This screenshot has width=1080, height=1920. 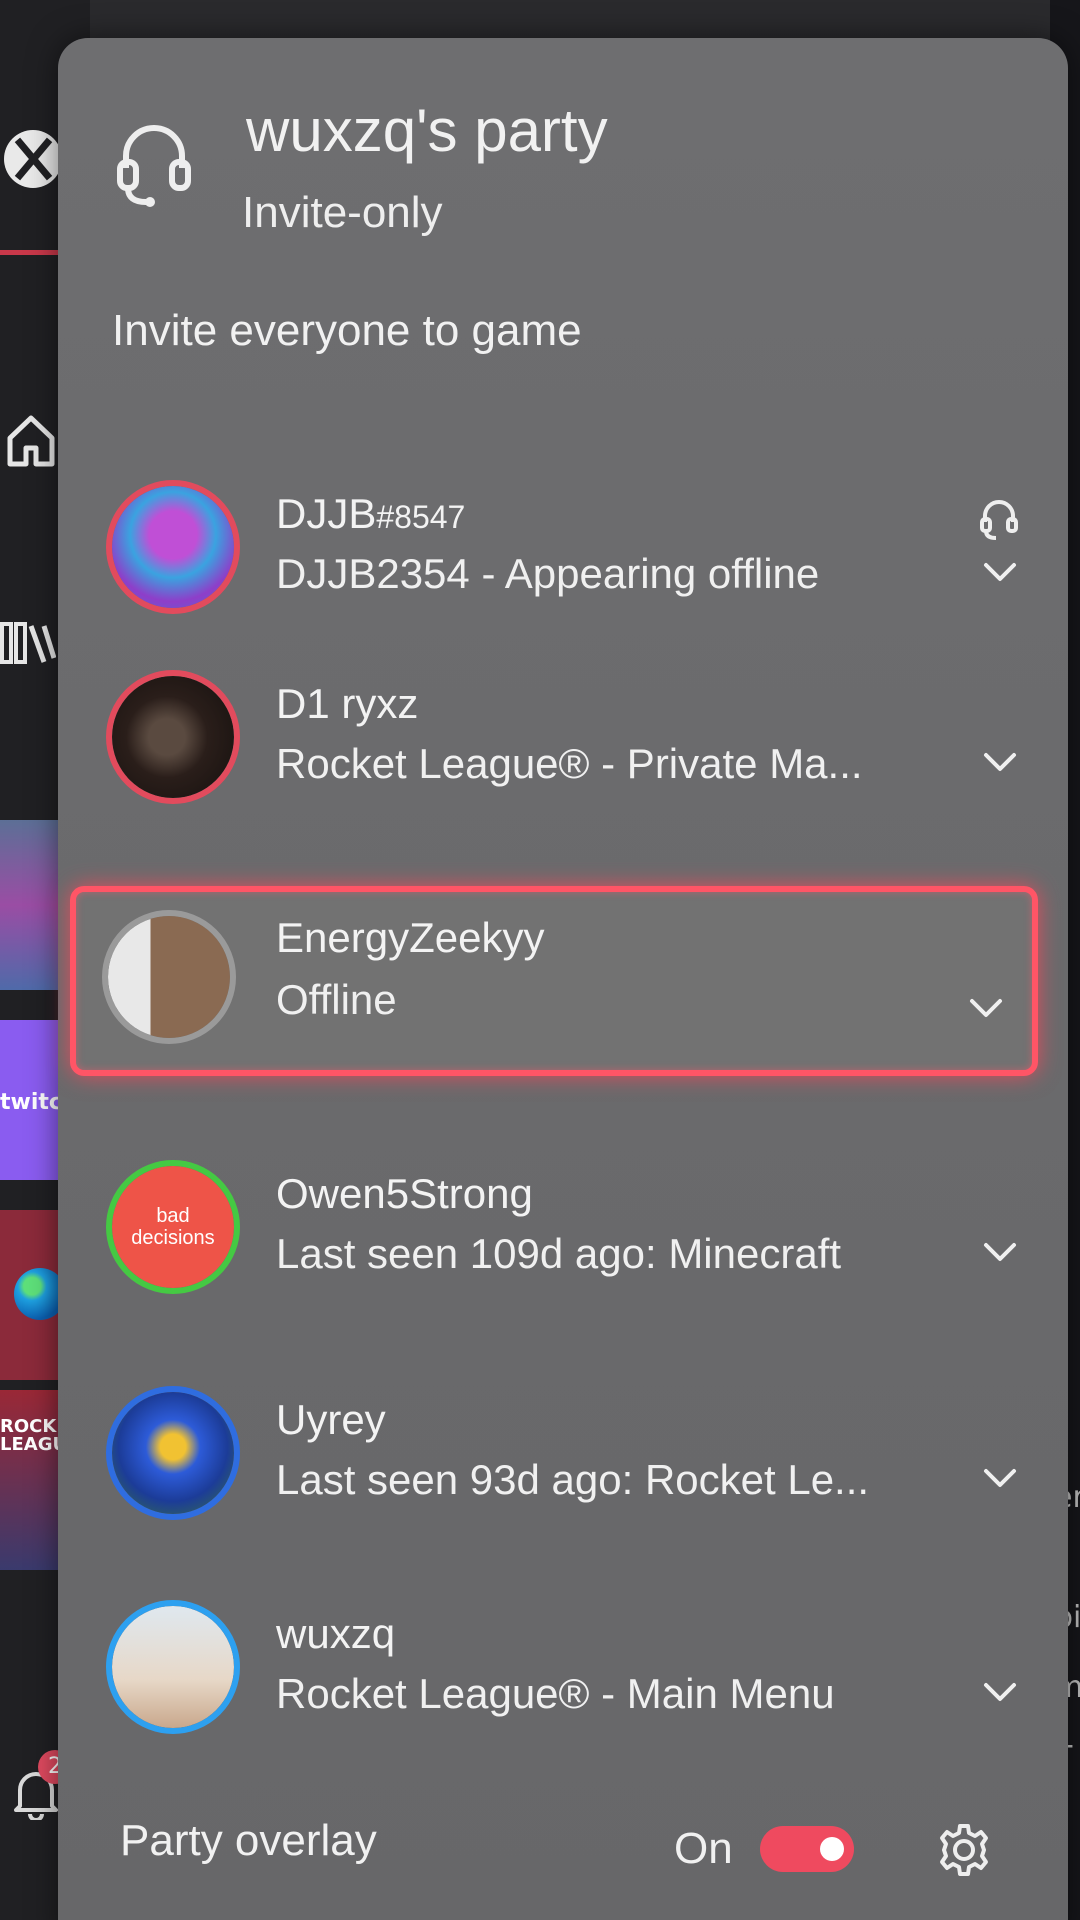 What do you see at coordinates (347, 703) in the screenshot?
I see `member-name: D1 ryxz` at bounding box center [347, 703].